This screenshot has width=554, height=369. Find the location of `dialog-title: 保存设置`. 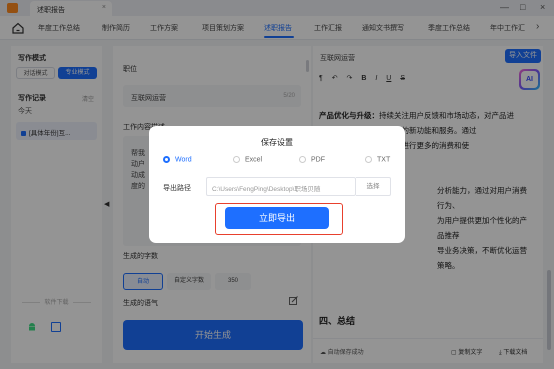

dialog-title: 保存设置 is located at coordinates (277, 142).